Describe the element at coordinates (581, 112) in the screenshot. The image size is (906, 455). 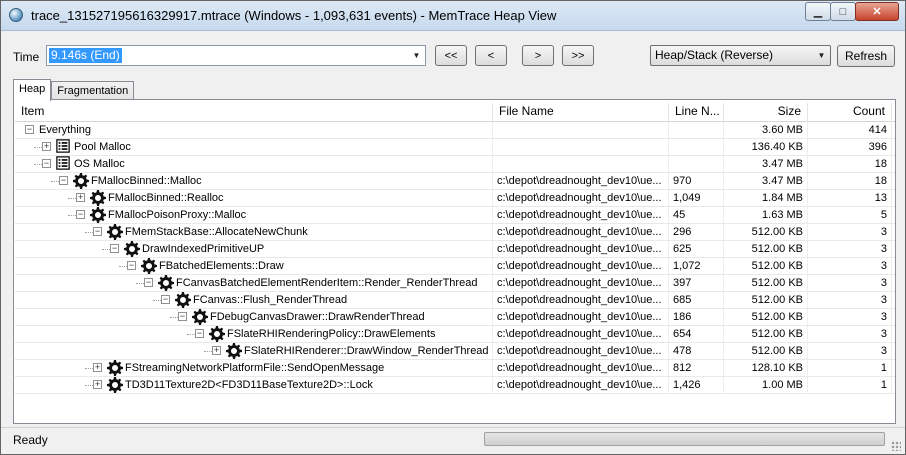
I see `column-header-file-name: File Name` at that location.